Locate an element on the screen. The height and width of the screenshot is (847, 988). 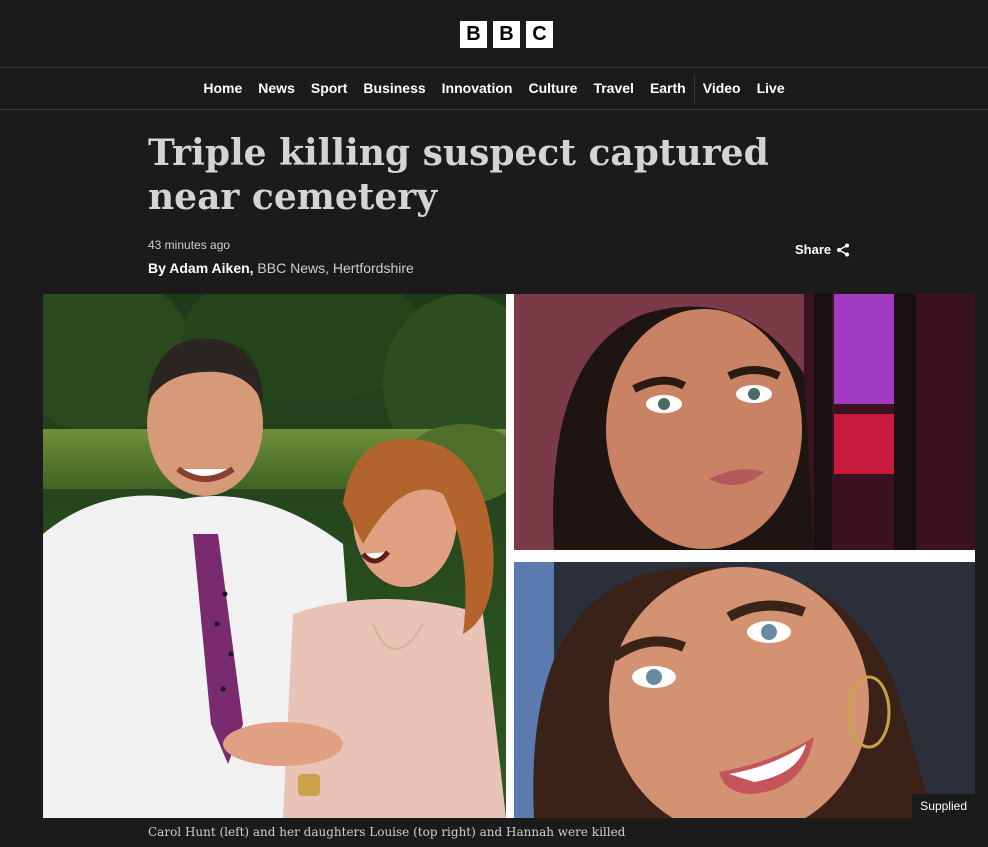
article-timestamp: 43 minutes ago is located at coordinates (189, 245).